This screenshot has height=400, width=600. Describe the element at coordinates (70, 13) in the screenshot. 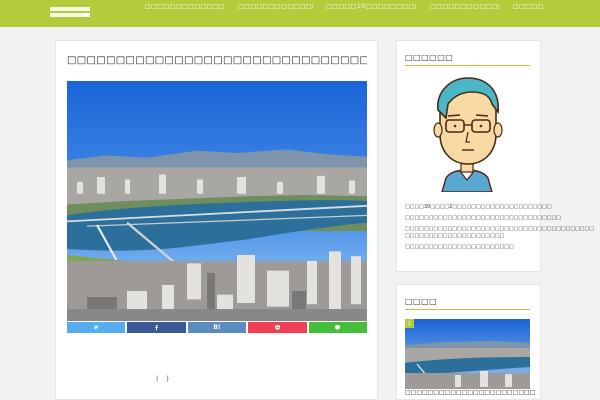

I see `site-logo` at that location.